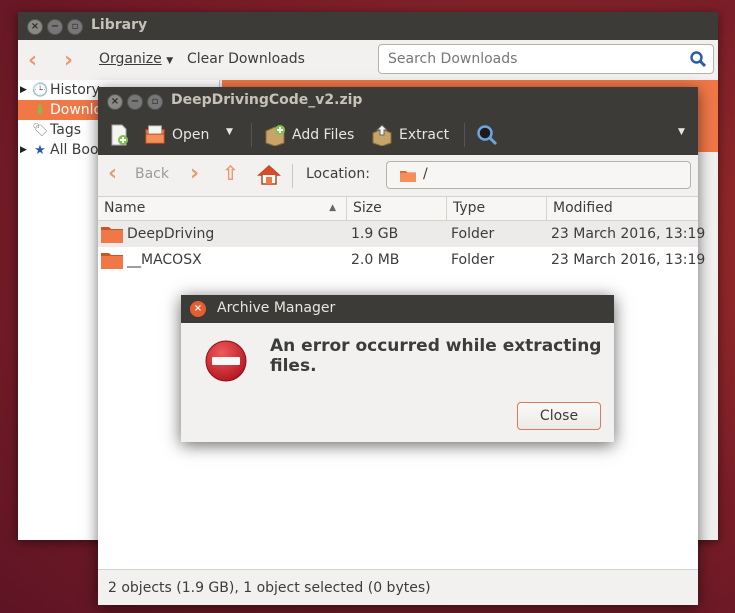  I want to click on file-name: __MACOSX, so click(164, 260).